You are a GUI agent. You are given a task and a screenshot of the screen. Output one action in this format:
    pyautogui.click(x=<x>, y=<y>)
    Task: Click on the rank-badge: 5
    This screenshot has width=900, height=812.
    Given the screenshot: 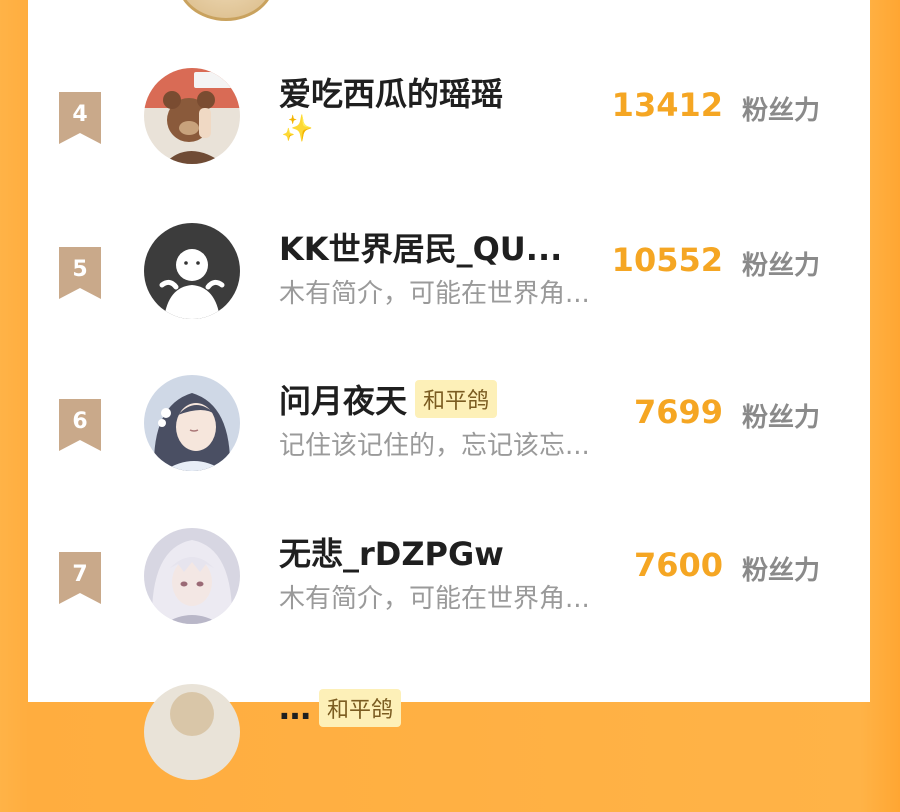 What is the action you would take?
    pyautogui.click(x=80, y=273)
    